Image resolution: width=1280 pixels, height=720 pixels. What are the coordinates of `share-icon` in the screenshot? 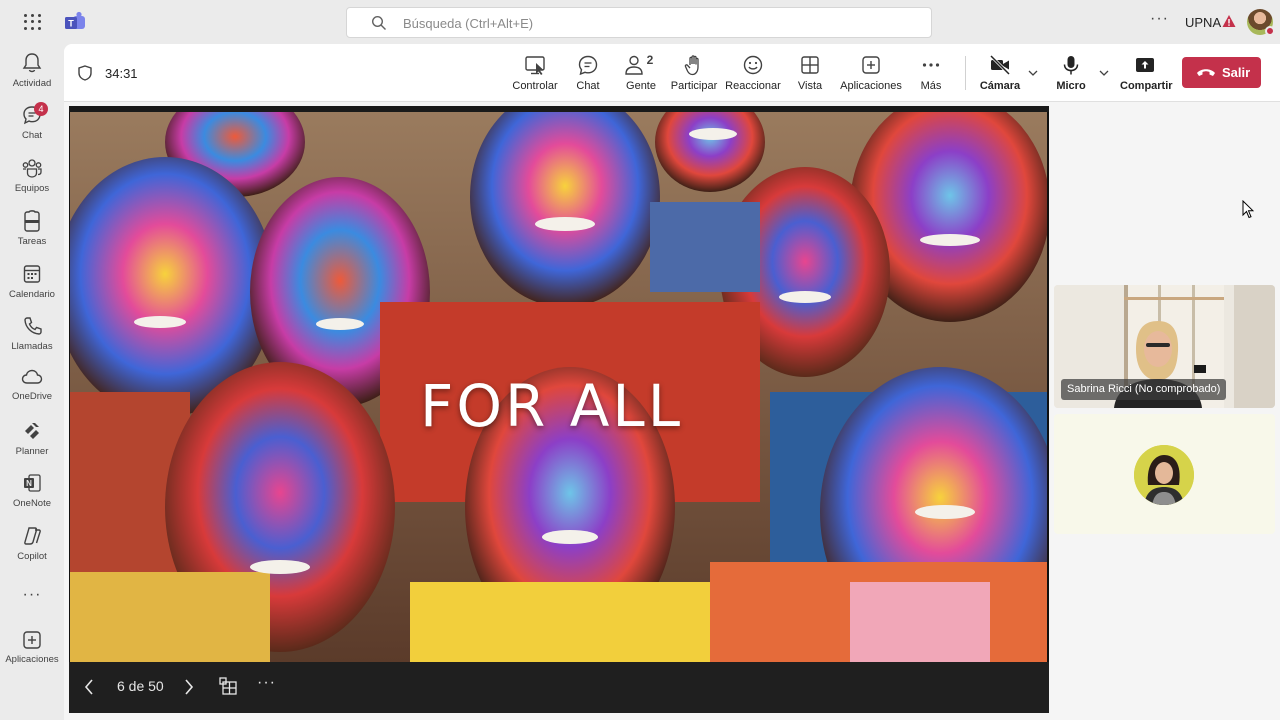 It's located at (1145, 65).